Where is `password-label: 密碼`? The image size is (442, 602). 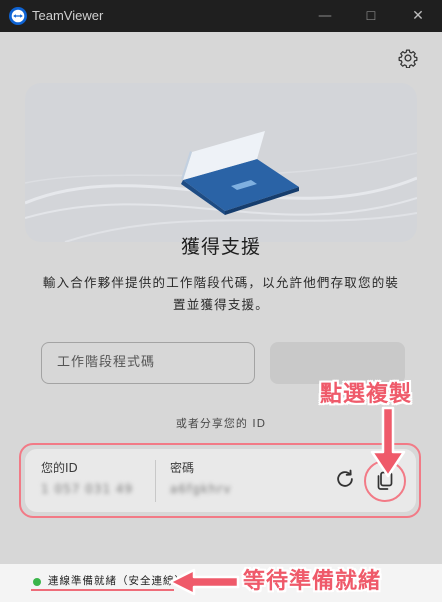
password-label: 密碼 is located at coordinates (182, 468).